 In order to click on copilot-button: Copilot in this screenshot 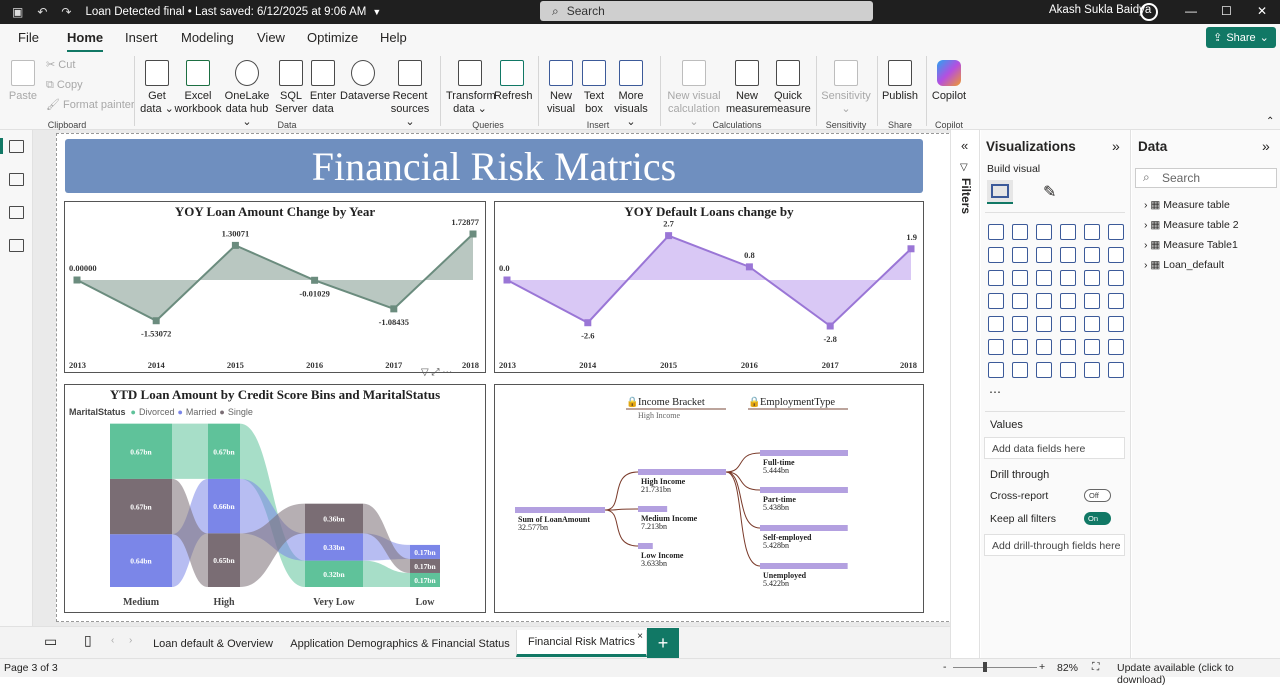, I will do `click(949, 81)`.